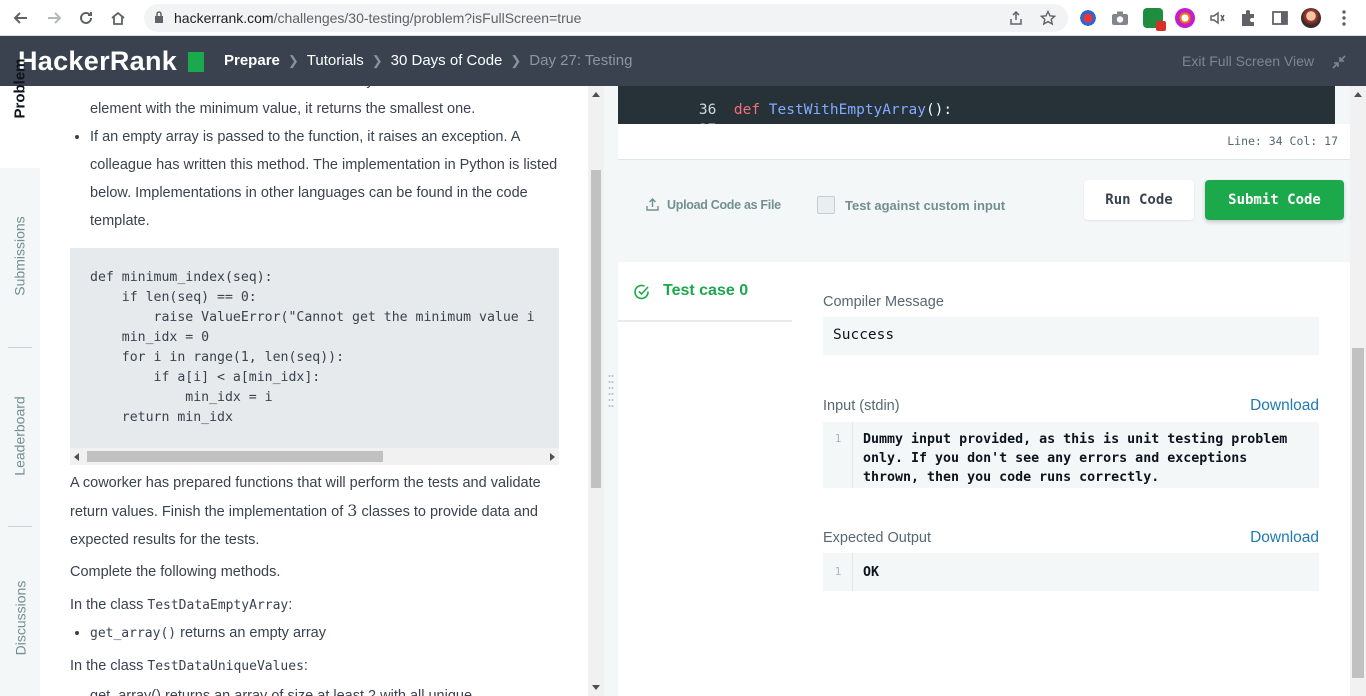 The image size is (1366, 696). Describe the element at coordinates (976, 105) in the screenshot. I see `code-editor: 36 def TestWithEmptyArray(): 37 try:` at that location.